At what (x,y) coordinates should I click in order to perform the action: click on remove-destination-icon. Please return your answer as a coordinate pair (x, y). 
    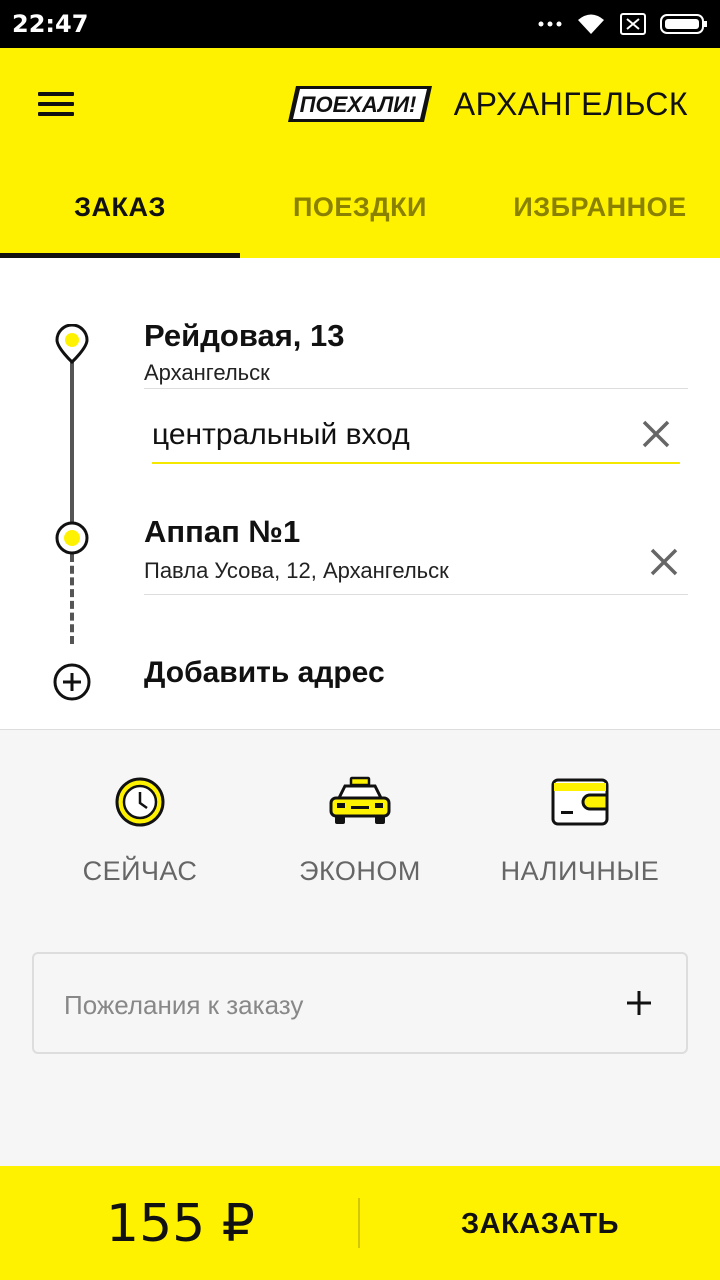
    Looking at the image, I should click on (664, 562).